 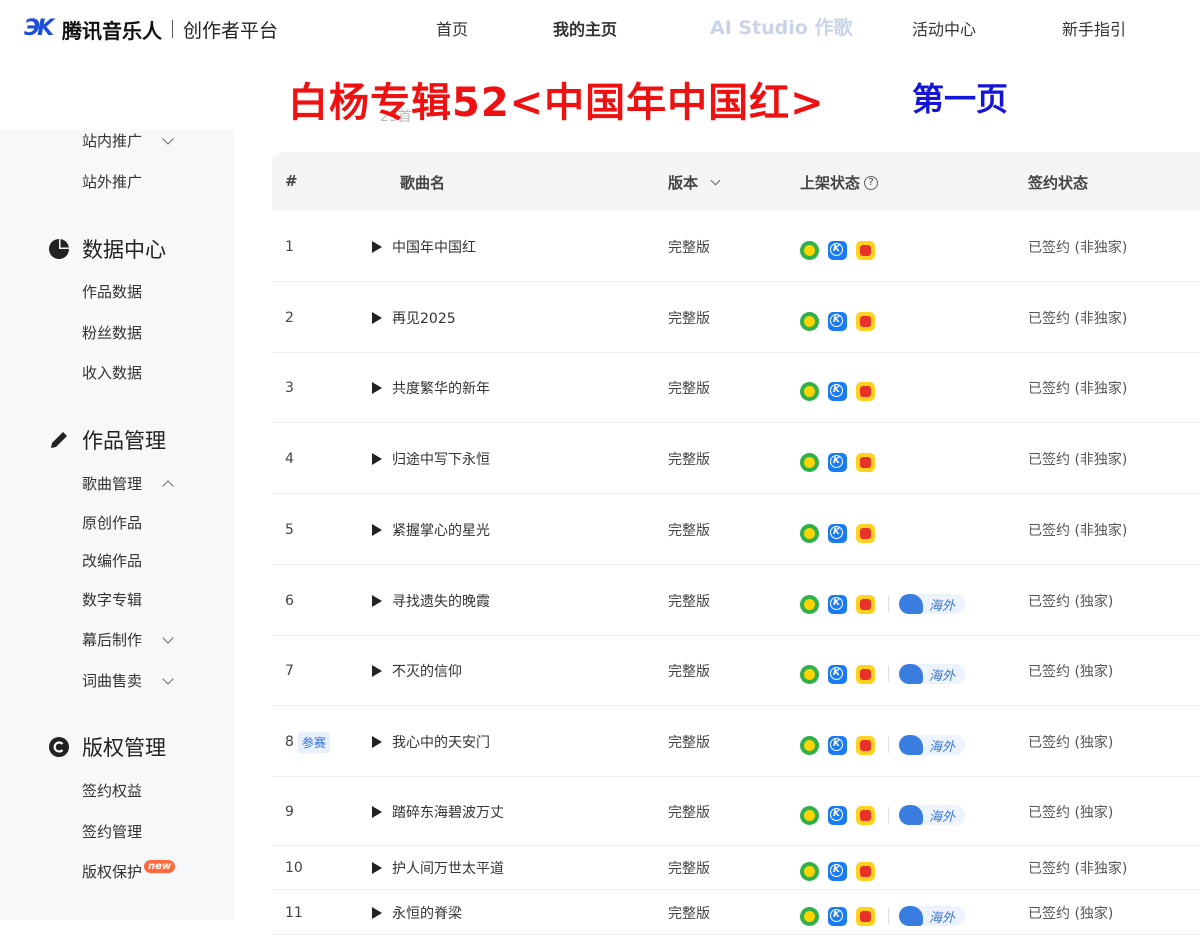 What do you see at coordinates (112, 790) in the screenshot?
I see `sidebar-item-sign-rights: 签约权益` at bounding box center [112, 790].